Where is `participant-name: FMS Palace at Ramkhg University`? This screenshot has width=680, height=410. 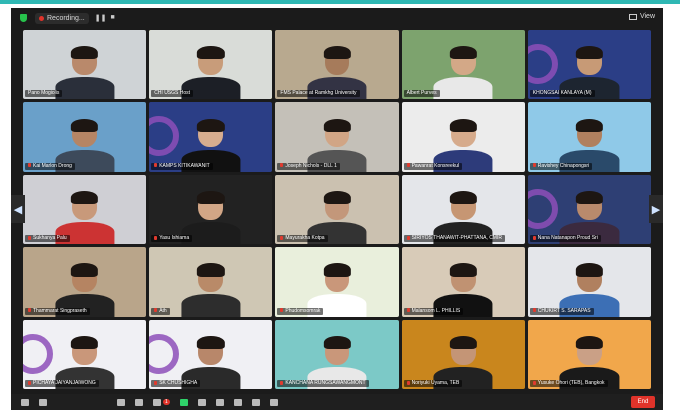
participant-name: FMS Palace at Ramkhg University is located at coordinates (318, 93).